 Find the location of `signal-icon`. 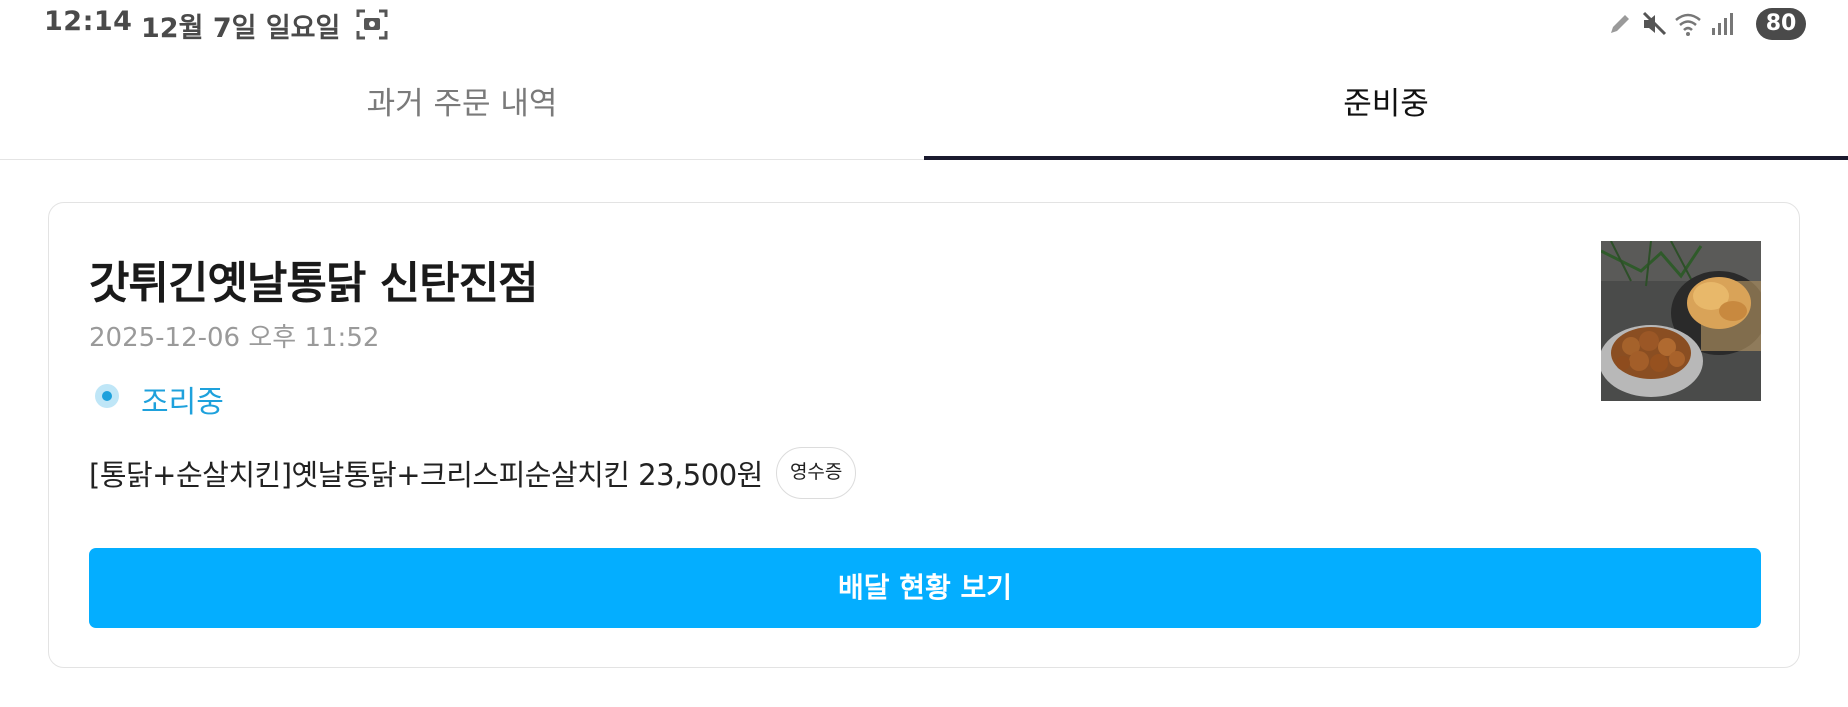

signal-icon is located at coordinates (1722, 24).